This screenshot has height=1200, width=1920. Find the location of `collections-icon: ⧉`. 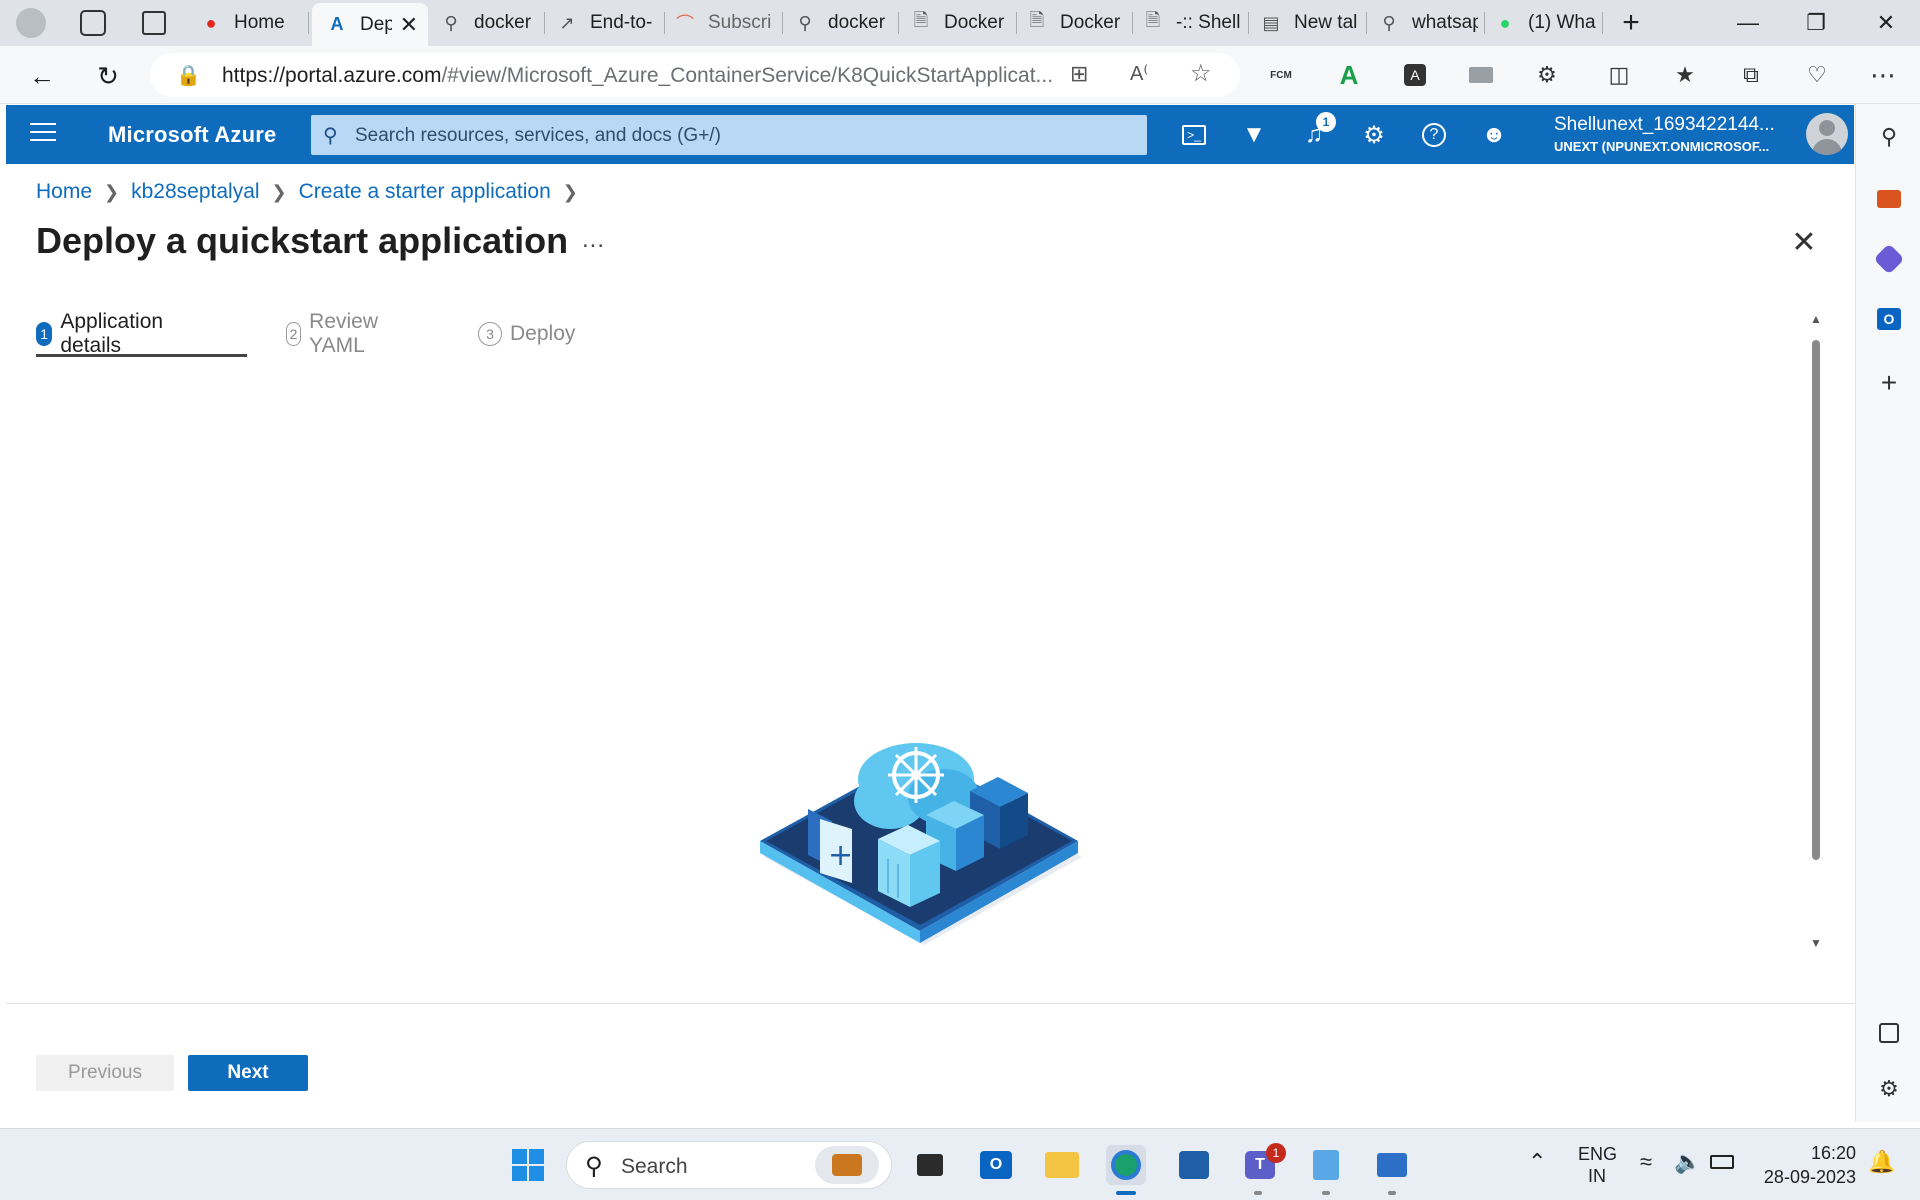

collections-icon: ⧉ is located at coordinates (1751, 75).